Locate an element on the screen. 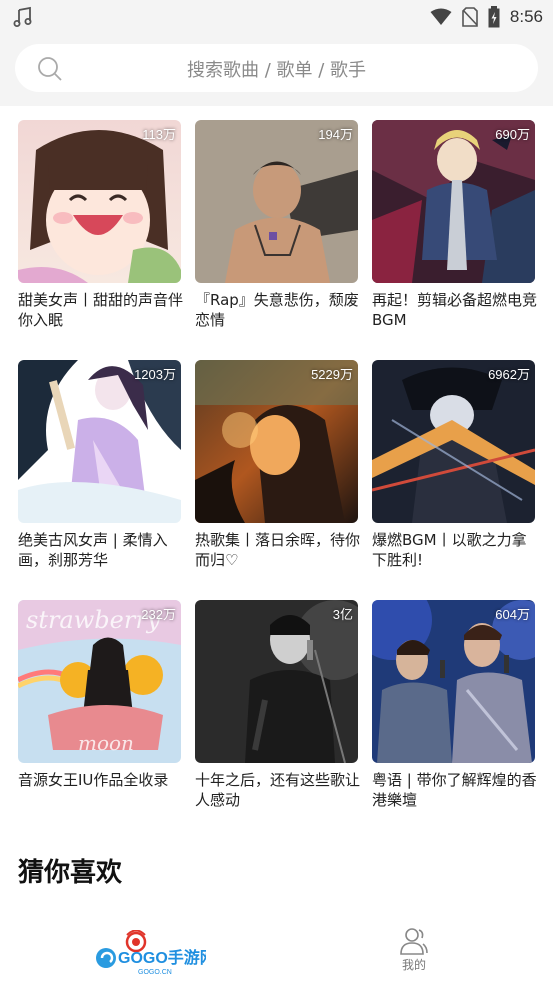 The image size is (553, 983). playlist-cover: 5229万 is located at coordinates (276, 441).